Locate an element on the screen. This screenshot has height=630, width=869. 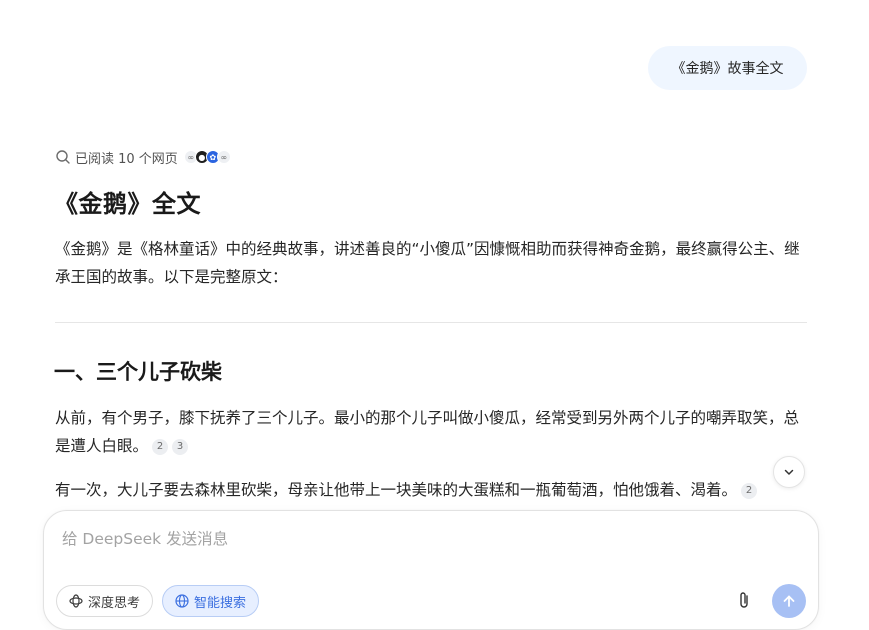
search-status: 已阅读 10 个网页 ∞ ● ✿ ∞ is located at coordinates (143, 157).